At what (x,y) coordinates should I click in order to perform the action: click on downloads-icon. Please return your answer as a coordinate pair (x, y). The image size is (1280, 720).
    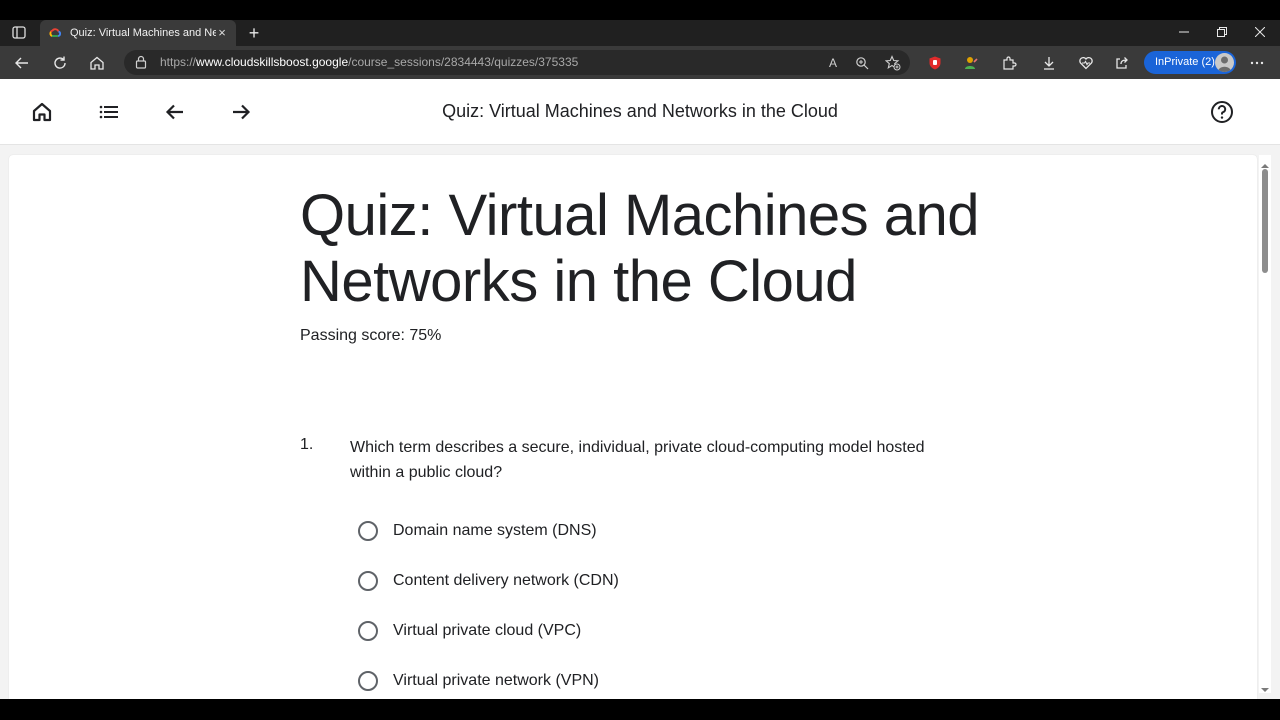
    Looking at the image, I should click on (1049, 63).